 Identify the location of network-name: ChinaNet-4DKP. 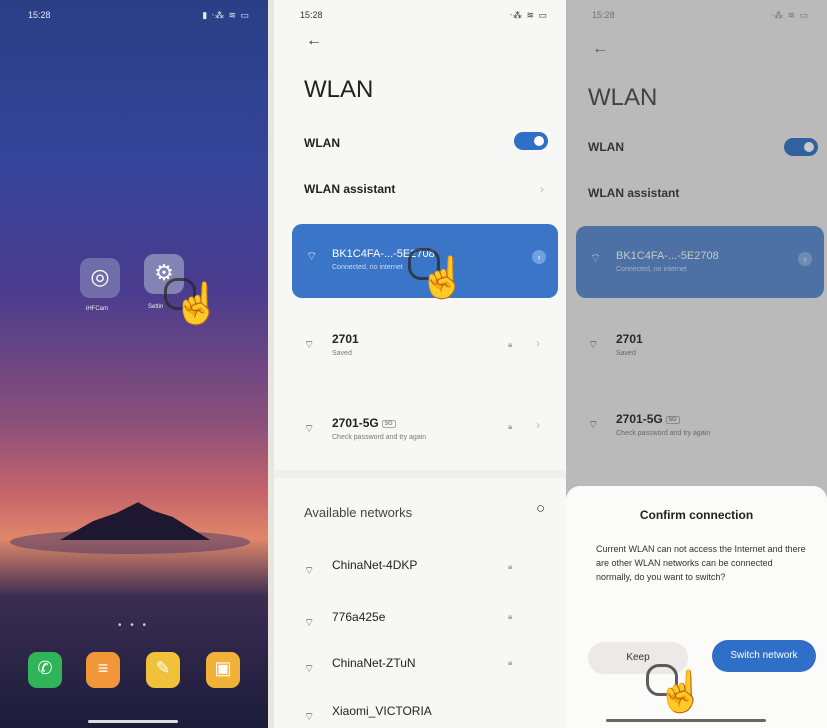
(375, 565).